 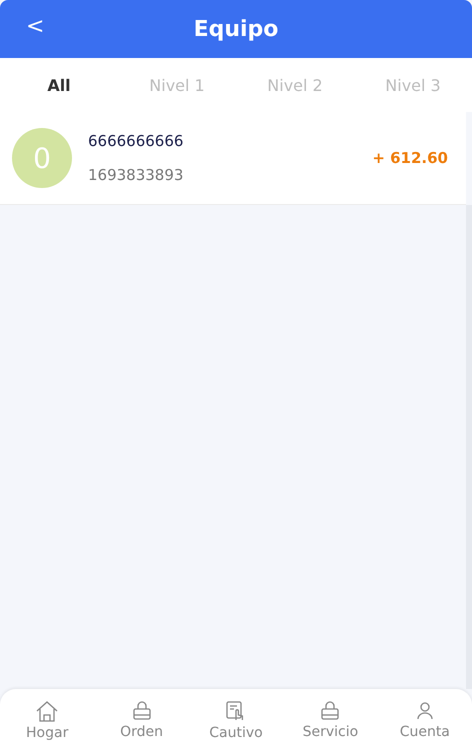 I want to click on page-title: Equipo, so click(x=236, y=29).